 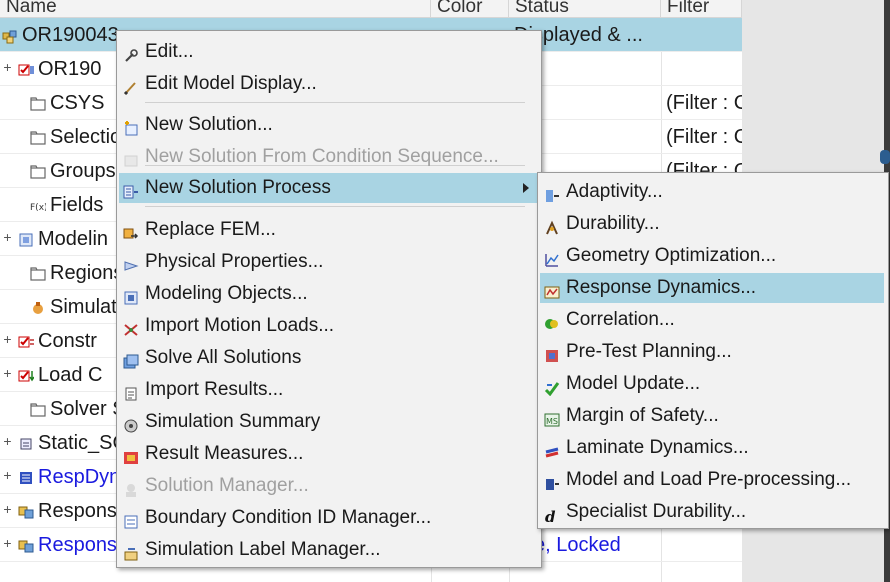 I want to click on menu-item-solve-all-solutions: Solve All Solutions, so click(x=328, y=358).